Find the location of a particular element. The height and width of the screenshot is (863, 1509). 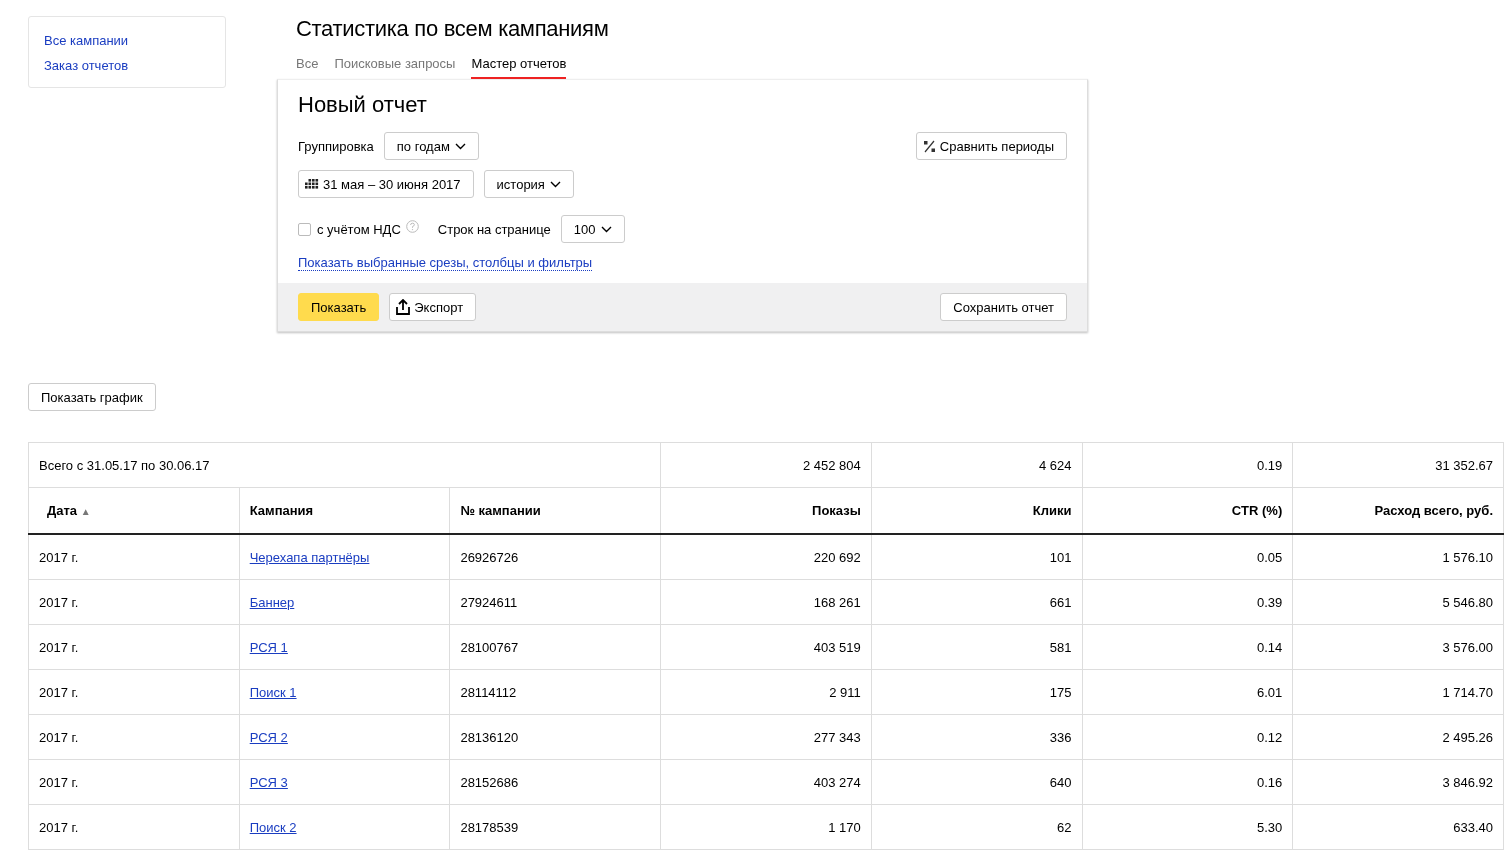

compare-icon is located at coordinates (929, 146).